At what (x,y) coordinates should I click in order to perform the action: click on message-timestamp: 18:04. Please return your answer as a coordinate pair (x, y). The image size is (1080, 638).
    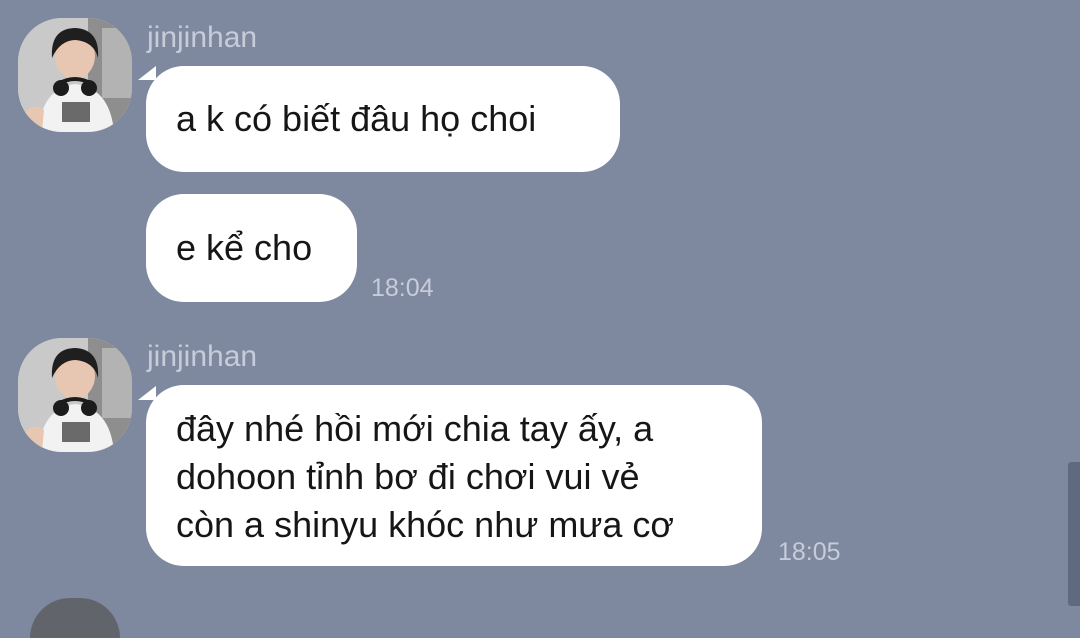
    Looking at the image, I should click on (402, 288).